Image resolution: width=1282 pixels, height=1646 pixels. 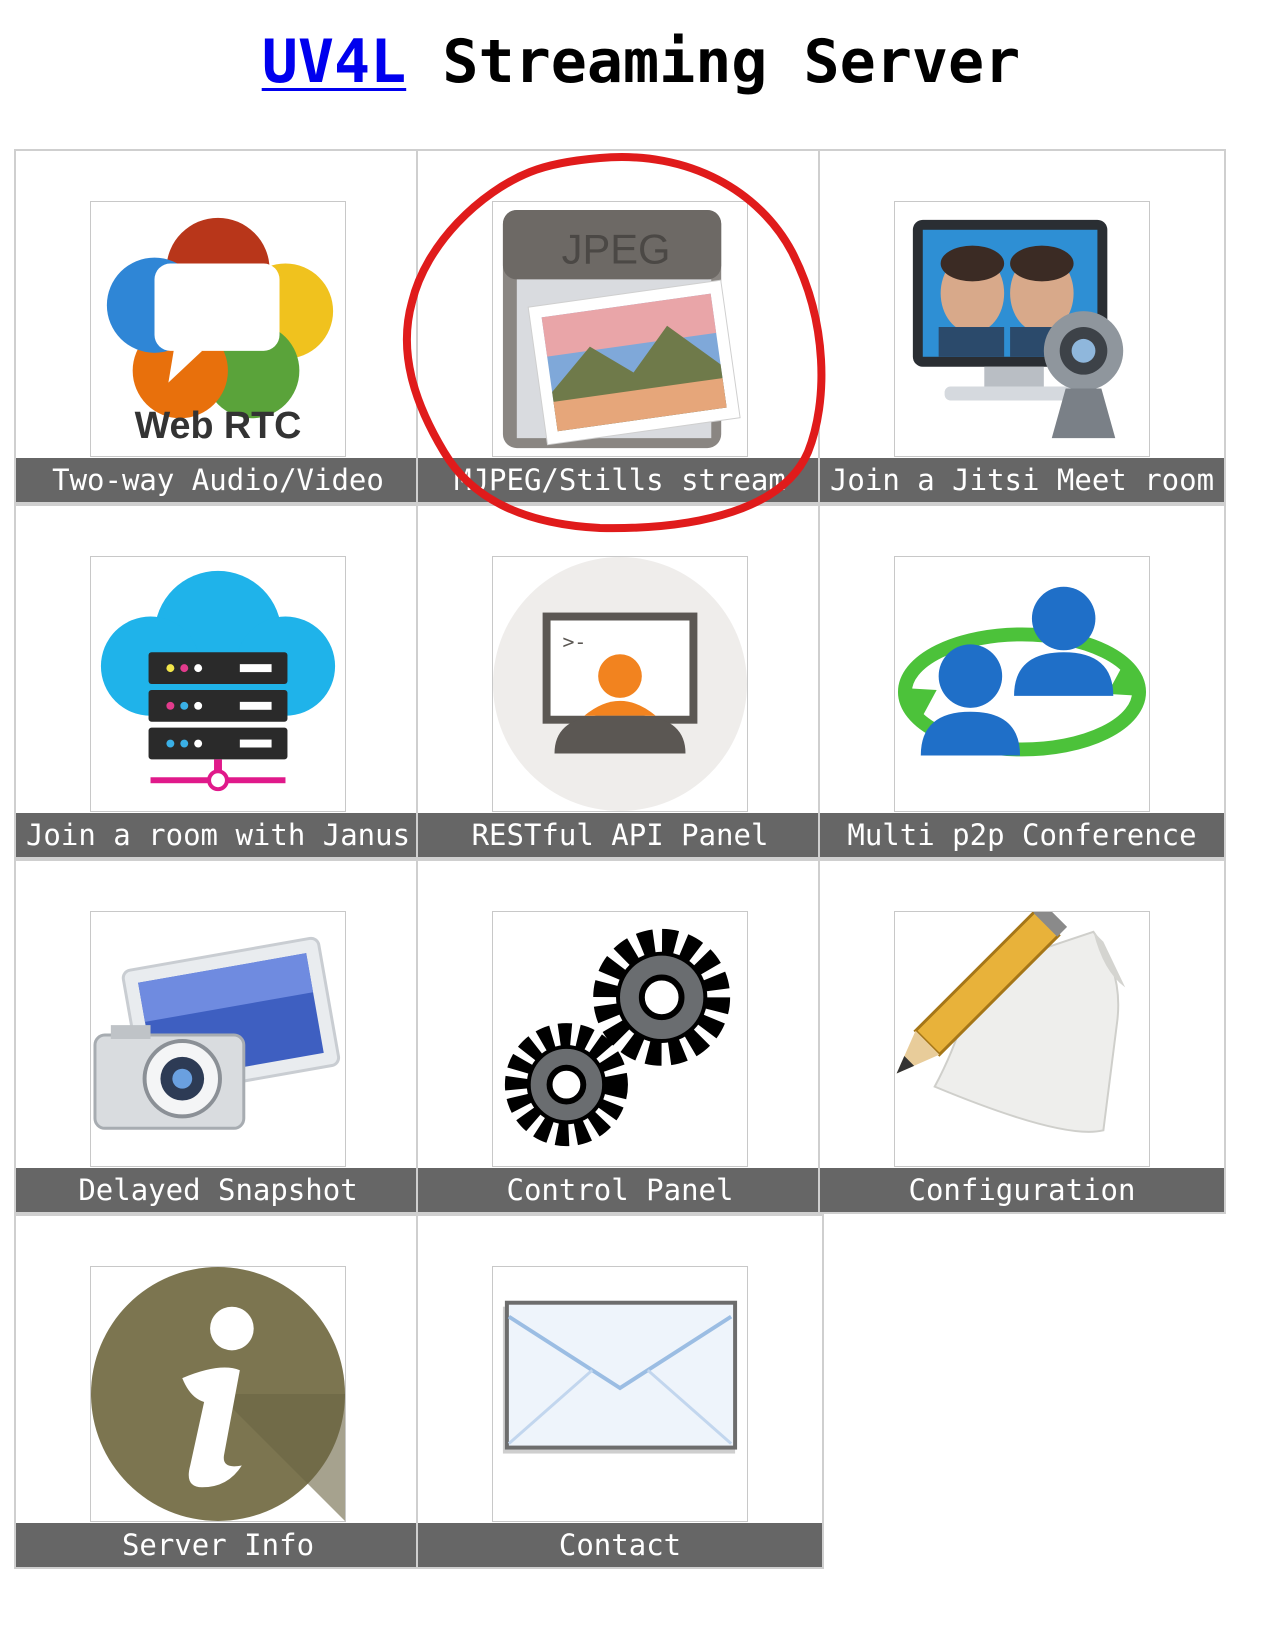 I want to click on users-sync-icon, so click(x=1022, y=684).